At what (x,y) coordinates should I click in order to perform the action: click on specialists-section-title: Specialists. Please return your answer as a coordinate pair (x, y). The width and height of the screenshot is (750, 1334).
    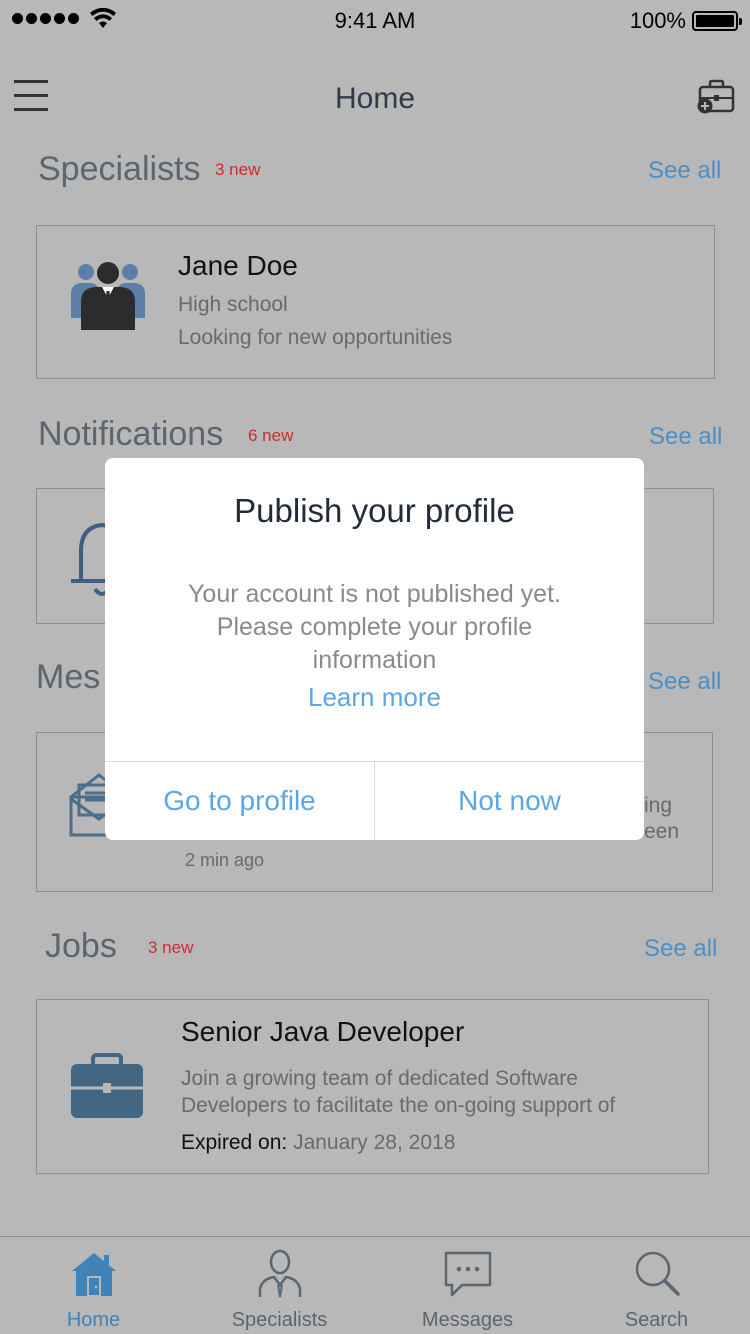
    Looking at the image, I should click on (119, 169).